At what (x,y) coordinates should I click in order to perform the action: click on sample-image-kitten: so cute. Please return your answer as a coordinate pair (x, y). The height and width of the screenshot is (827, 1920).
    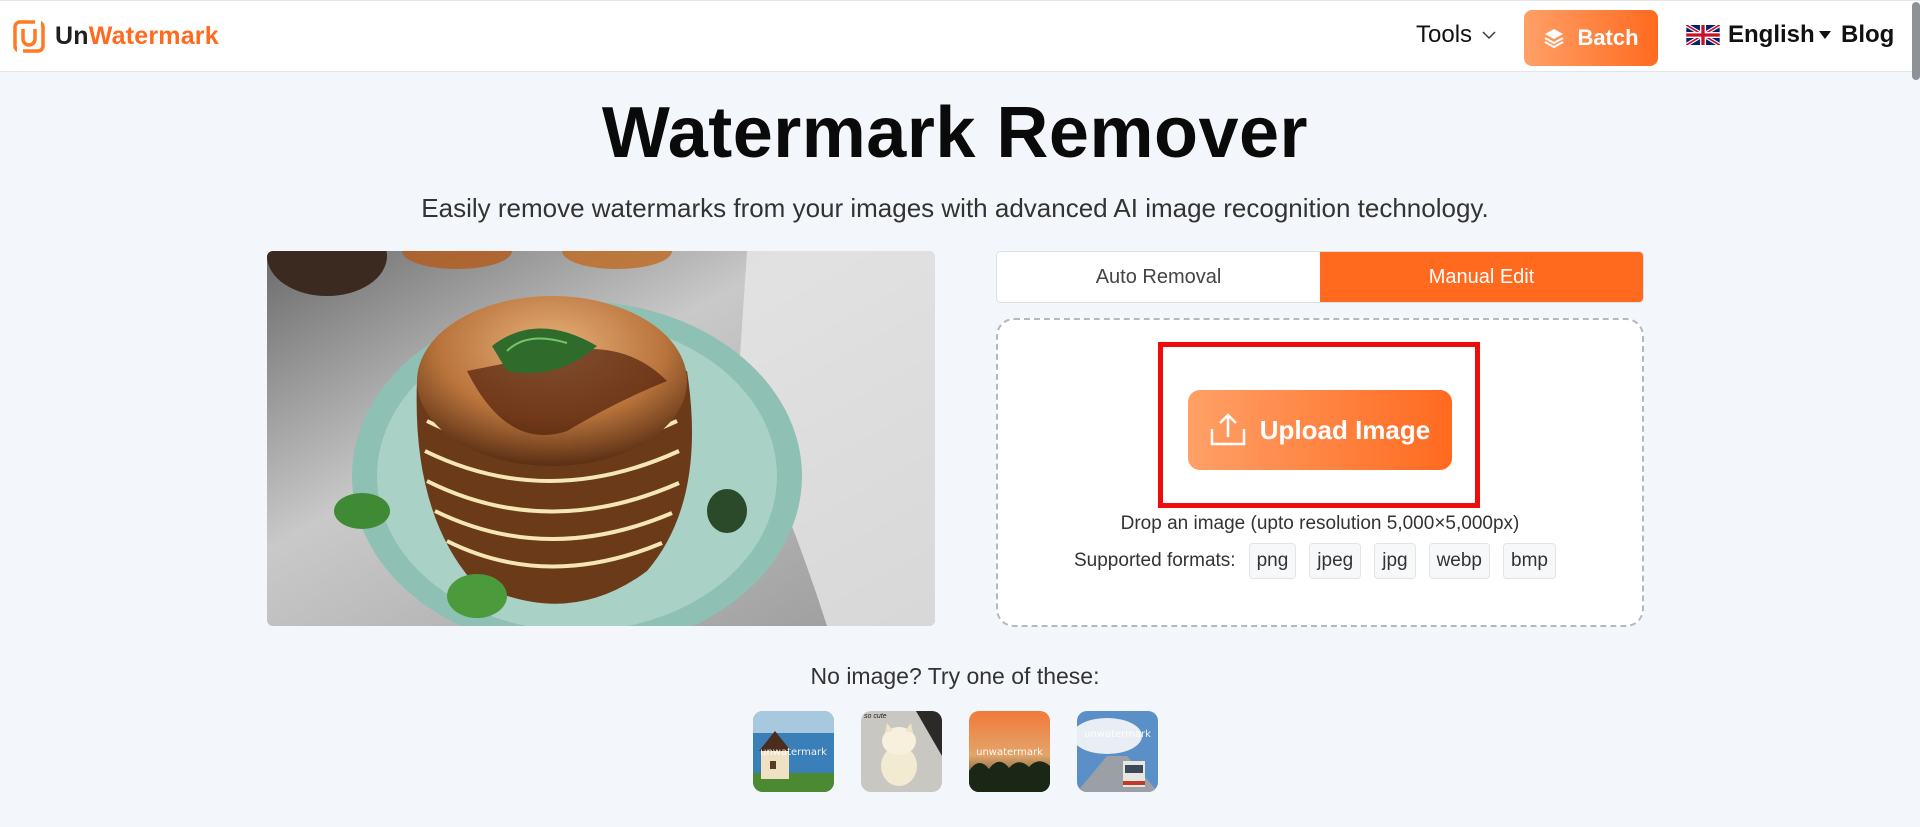
    Looking at the image, I should click on (901, 751).